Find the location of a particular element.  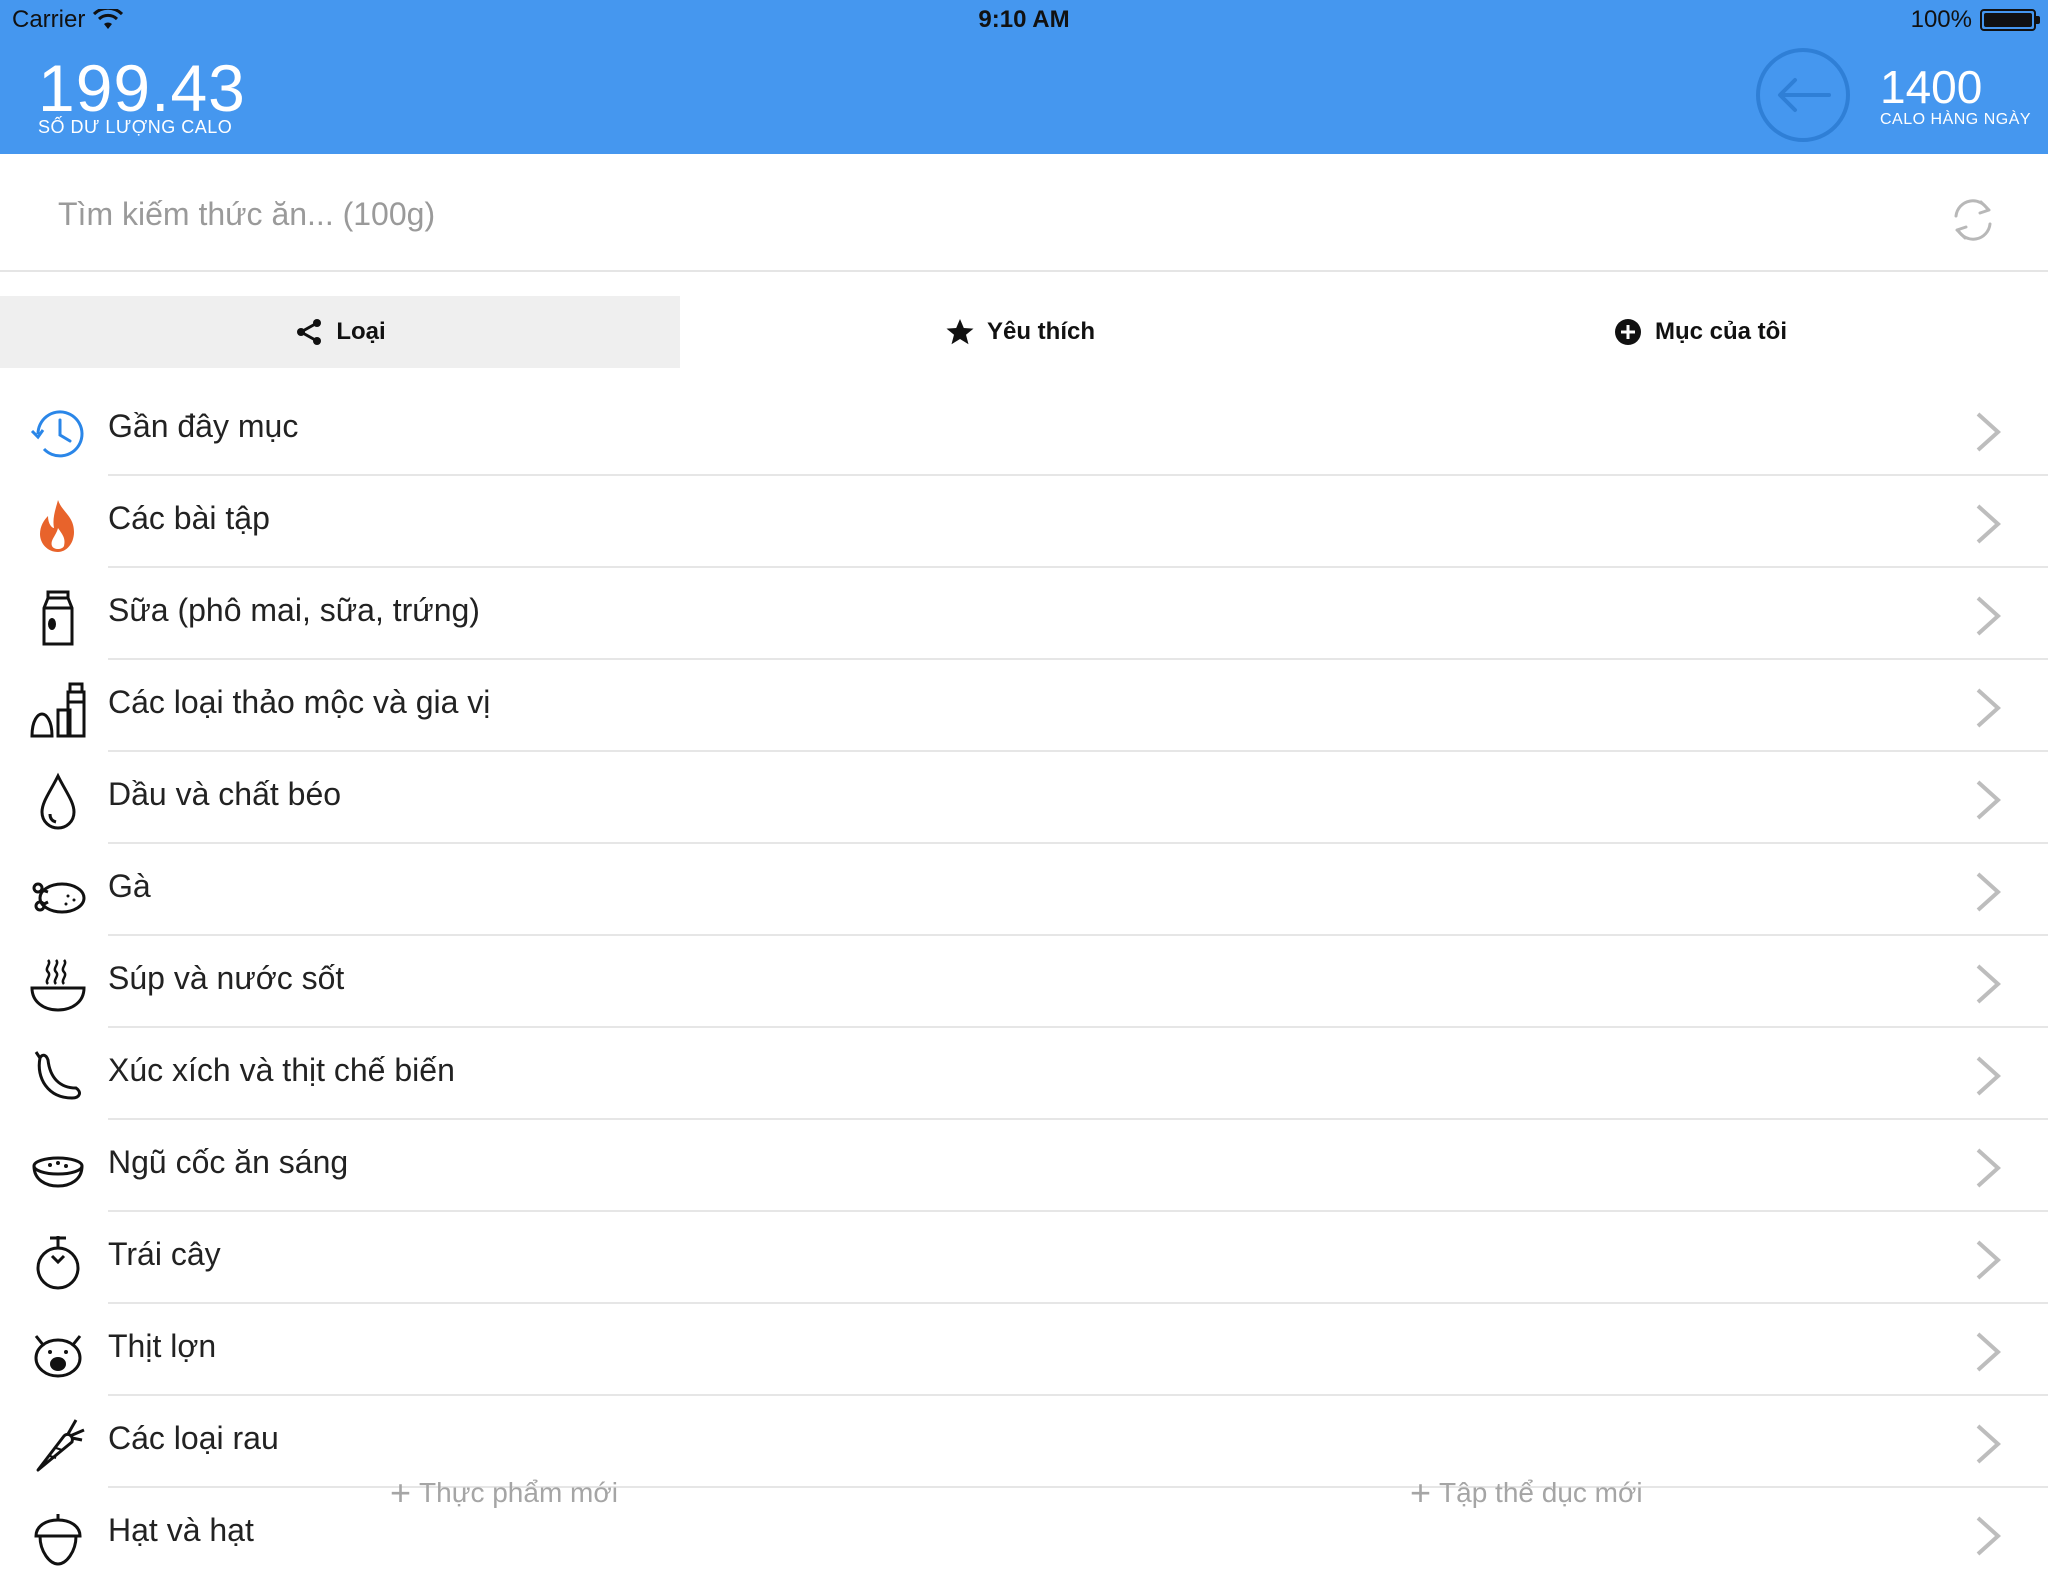

category-label: Ngũ cốc ăn sáng is located at coordinates (228, 1162).